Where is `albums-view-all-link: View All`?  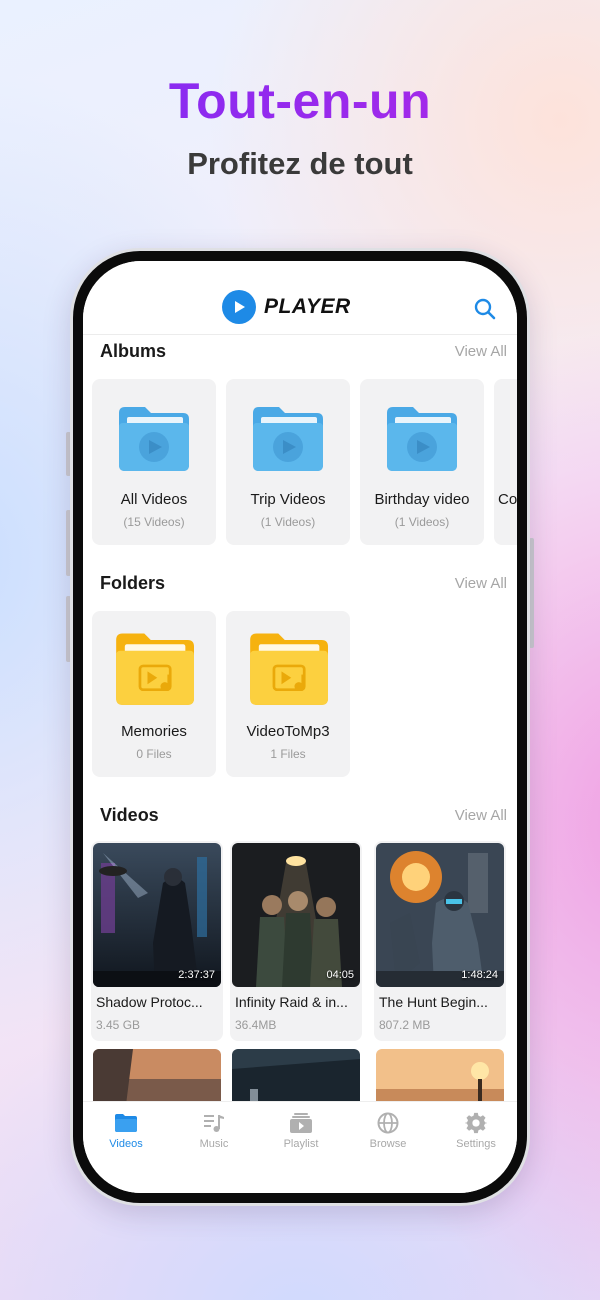 albums-view-all-link: View All is located at coordinates (481, 351).